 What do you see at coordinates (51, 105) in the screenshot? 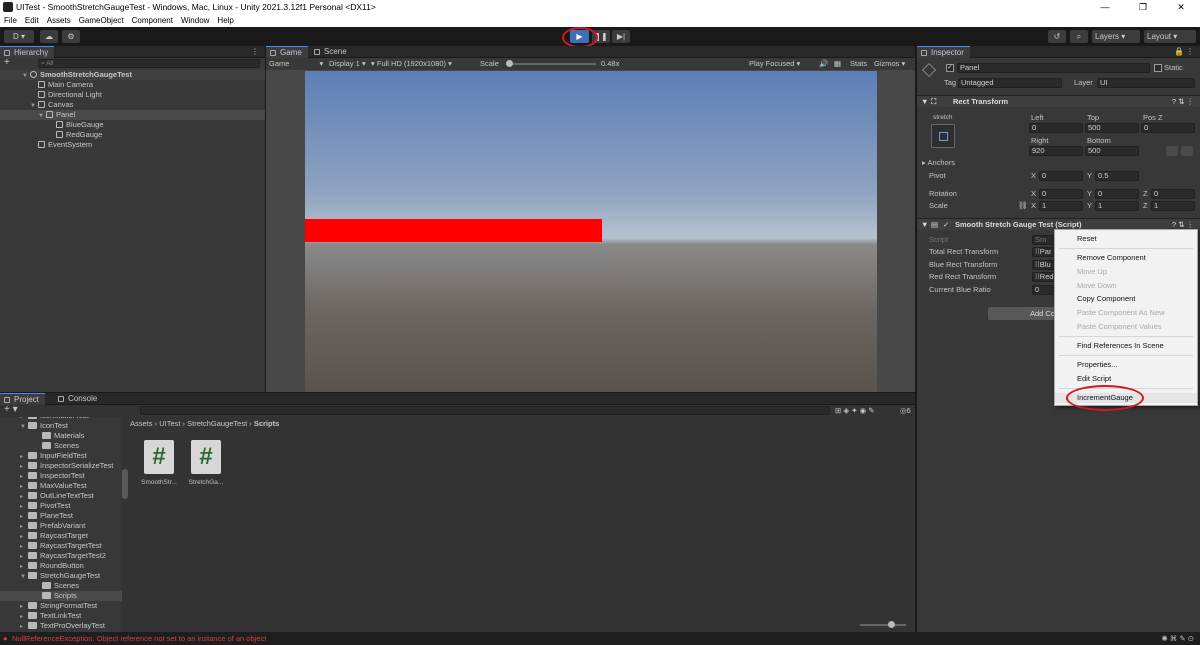
I see `hierarchy-item: ▼ Canvas` at bounding box center [51, 105].